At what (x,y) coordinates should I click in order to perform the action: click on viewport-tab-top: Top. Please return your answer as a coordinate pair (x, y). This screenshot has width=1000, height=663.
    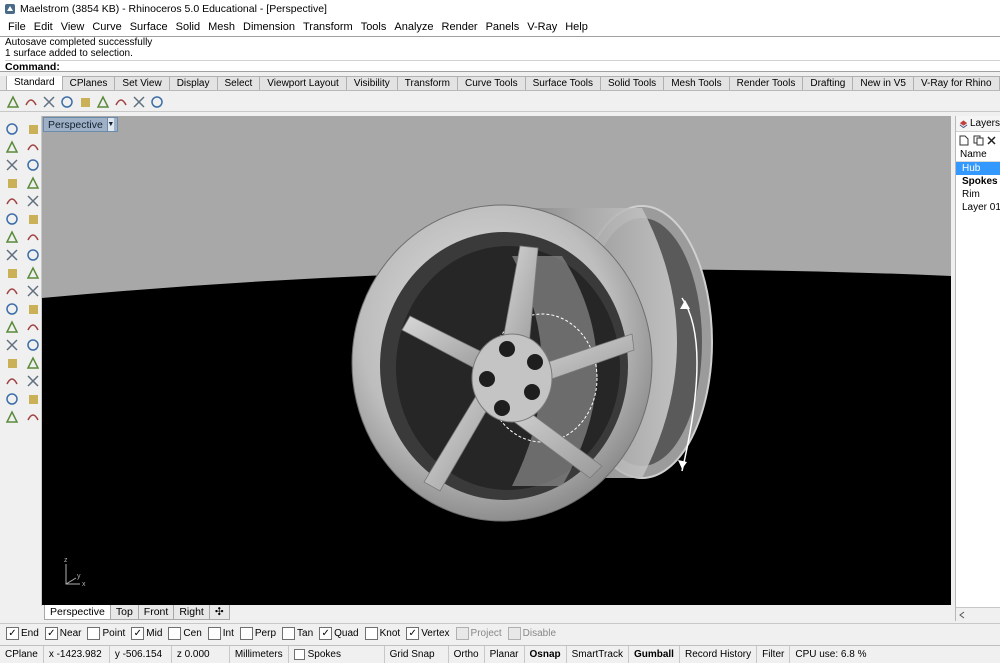
    Looking at the image, I should click on (124, 612).